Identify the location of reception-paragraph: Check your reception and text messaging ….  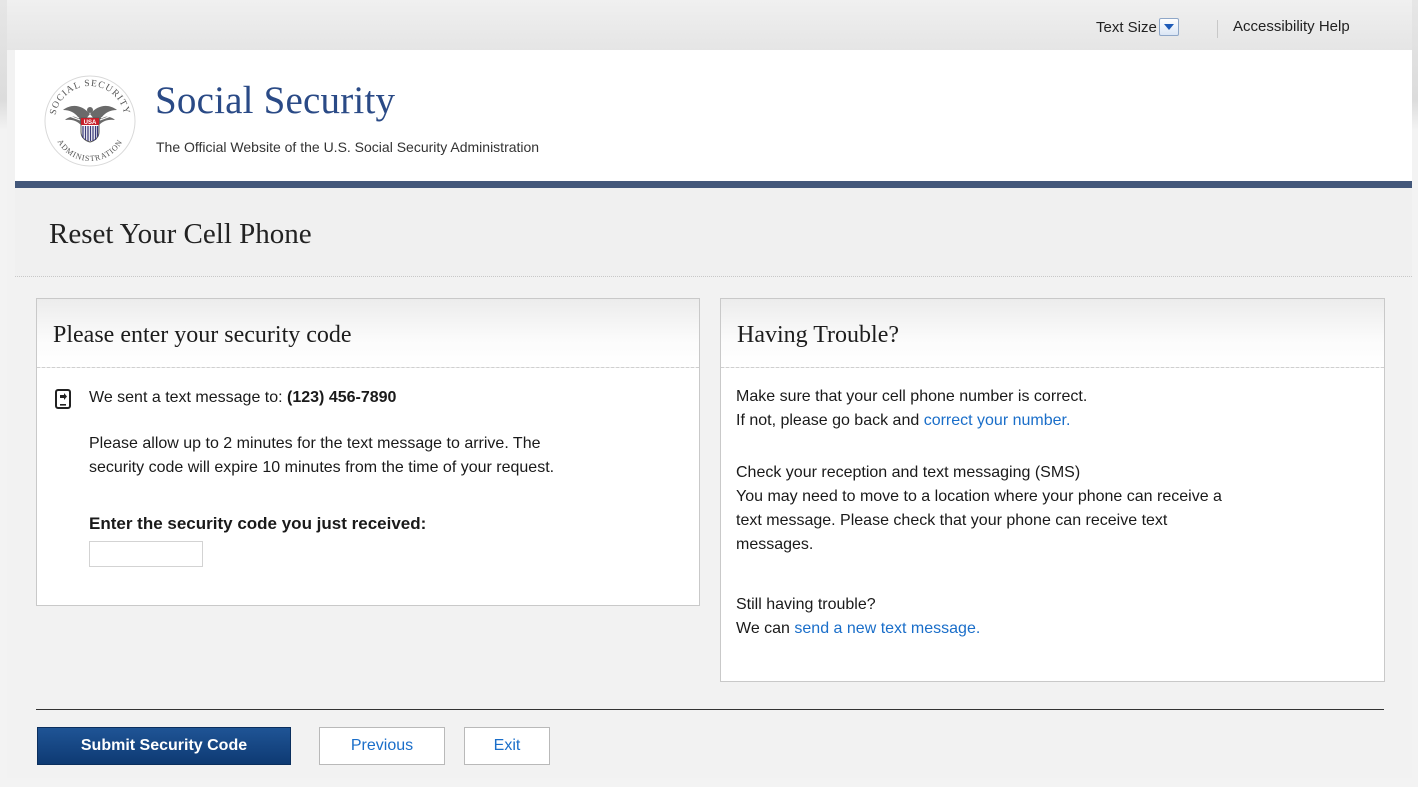
(1056, 509).